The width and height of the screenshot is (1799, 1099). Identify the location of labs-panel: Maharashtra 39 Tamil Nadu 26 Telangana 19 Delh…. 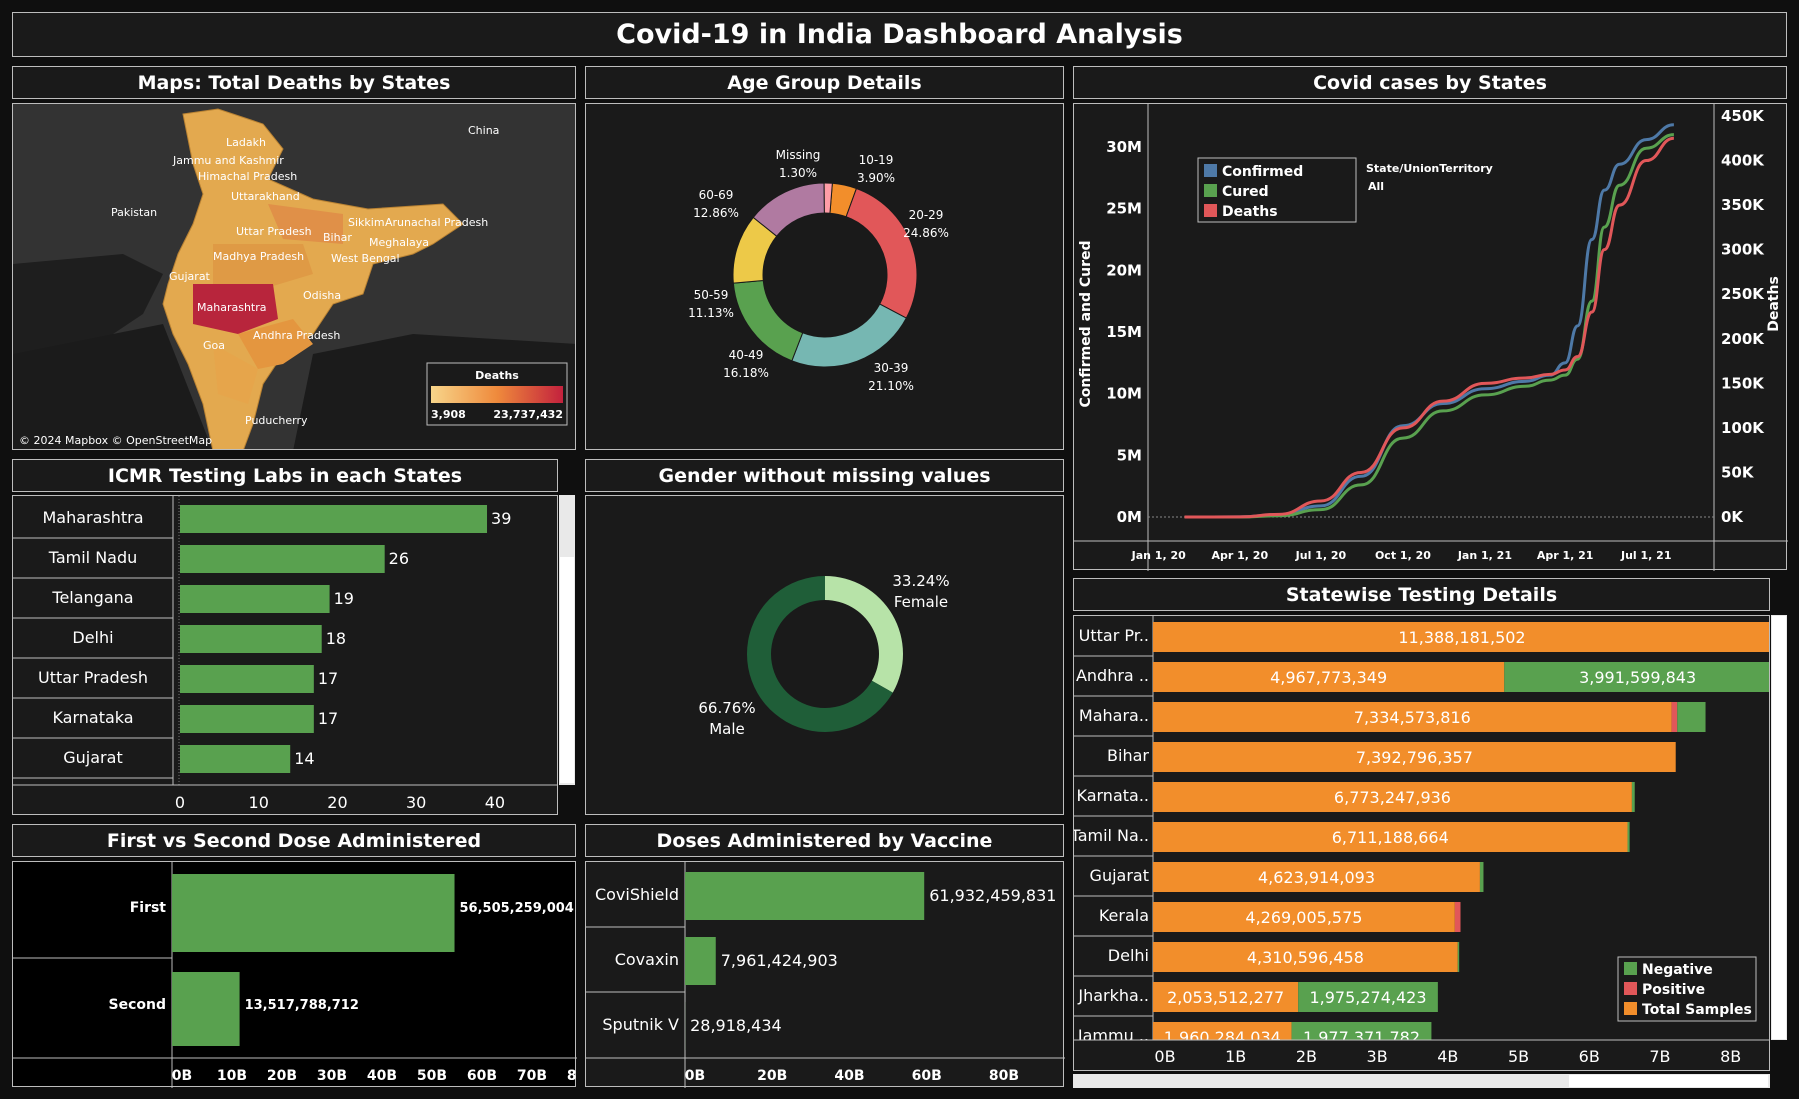
(285, 655).